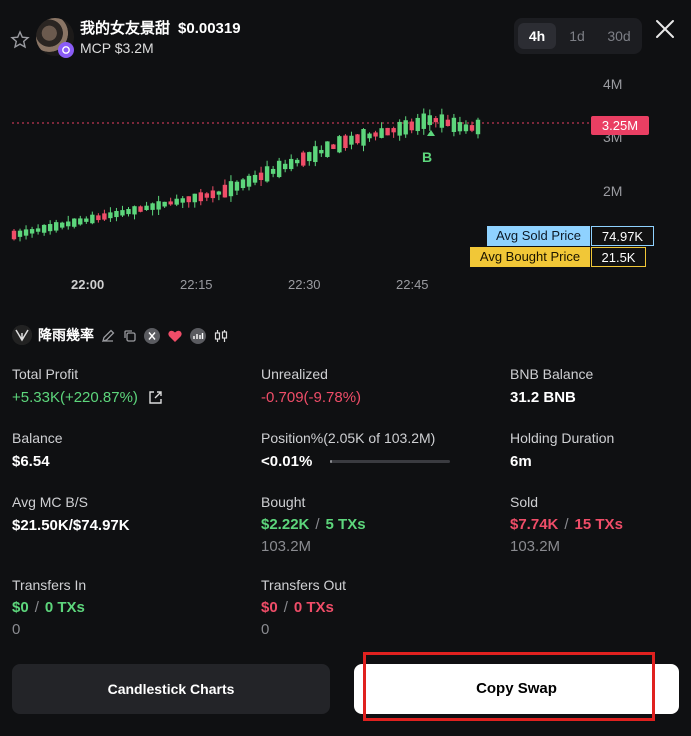  What do you see at coordinates (390, 461) in the screenshot?
I see `position-progress-bar` at bounding box center [390, 461].